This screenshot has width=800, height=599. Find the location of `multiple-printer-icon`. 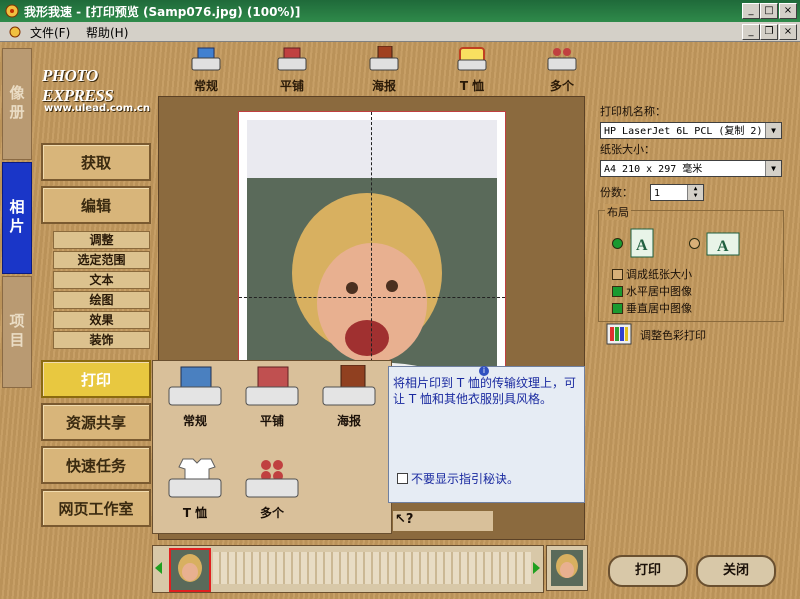

multiple-printer-icon is located at coordinates (562, 59).